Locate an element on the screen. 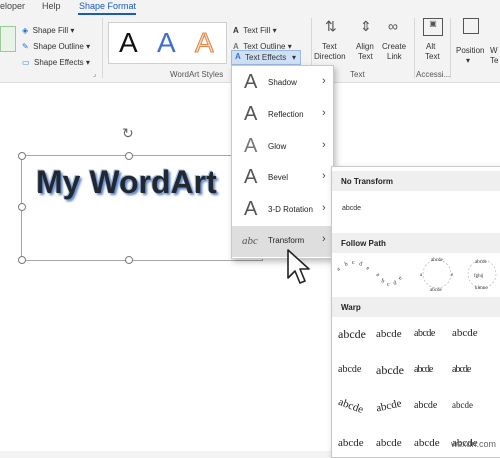 The image size is (500, 458). text-effects-button: A Text Effects ▾ is located at coordinates (266, 57).